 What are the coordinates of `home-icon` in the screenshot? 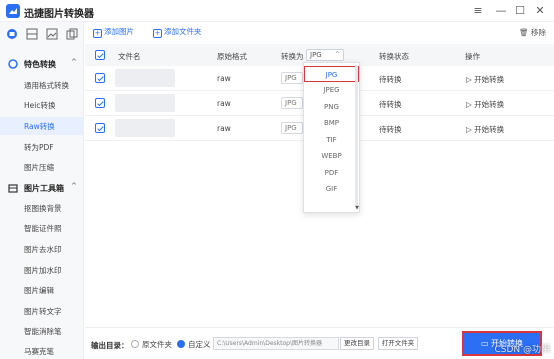 It's located at (12, 34).